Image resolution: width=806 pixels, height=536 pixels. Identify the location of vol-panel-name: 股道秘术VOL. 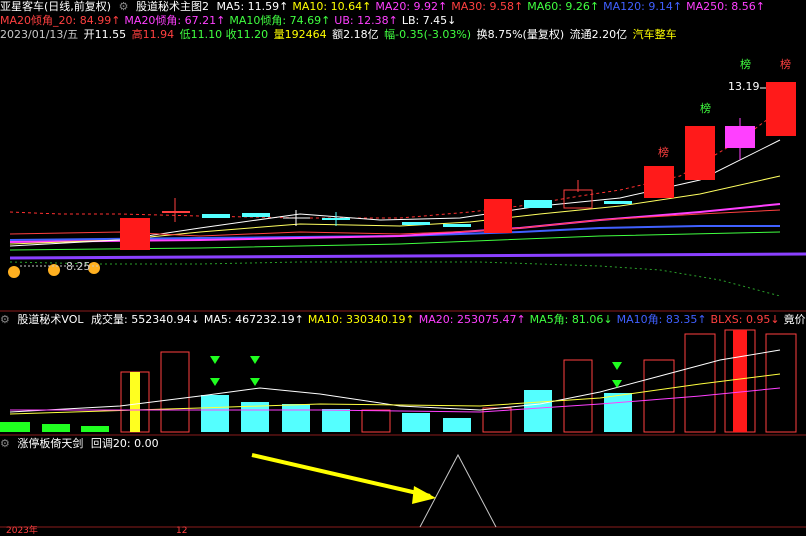
(50, 319).